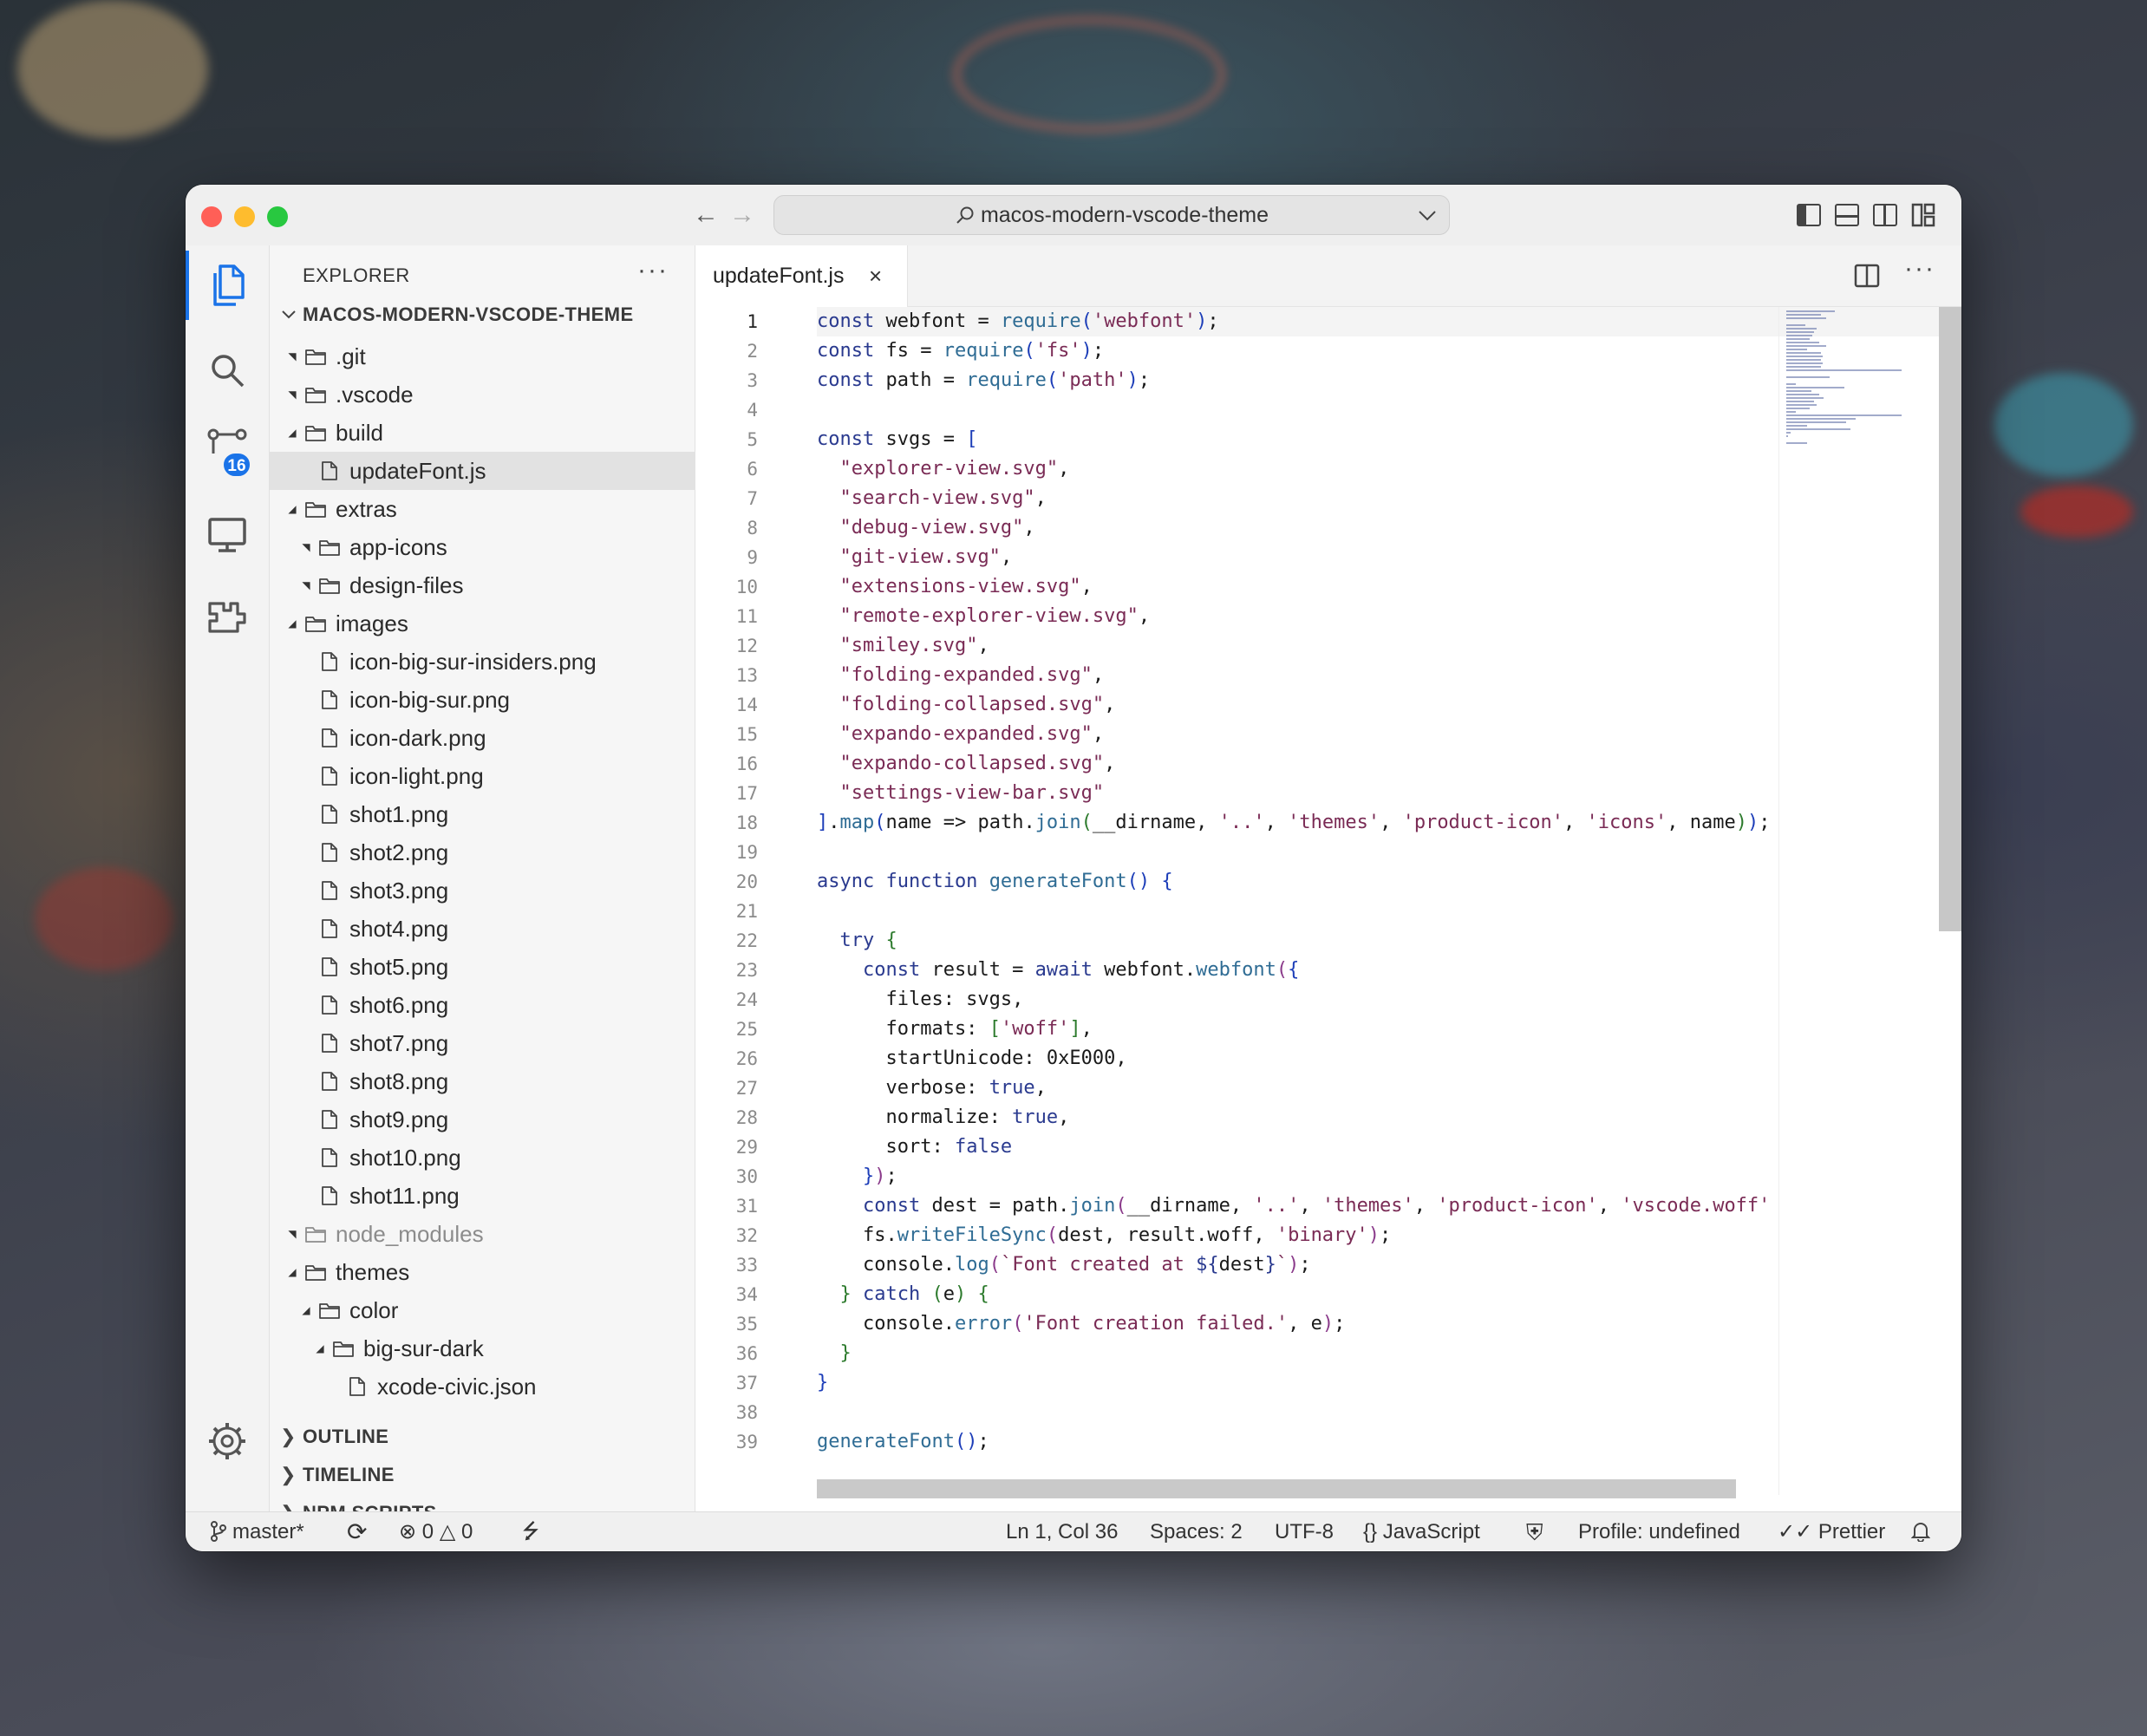  Describe the element at coordinates (482, 1310) in the screenshot. I see `tree-folder-row: ◢ color` at that location.